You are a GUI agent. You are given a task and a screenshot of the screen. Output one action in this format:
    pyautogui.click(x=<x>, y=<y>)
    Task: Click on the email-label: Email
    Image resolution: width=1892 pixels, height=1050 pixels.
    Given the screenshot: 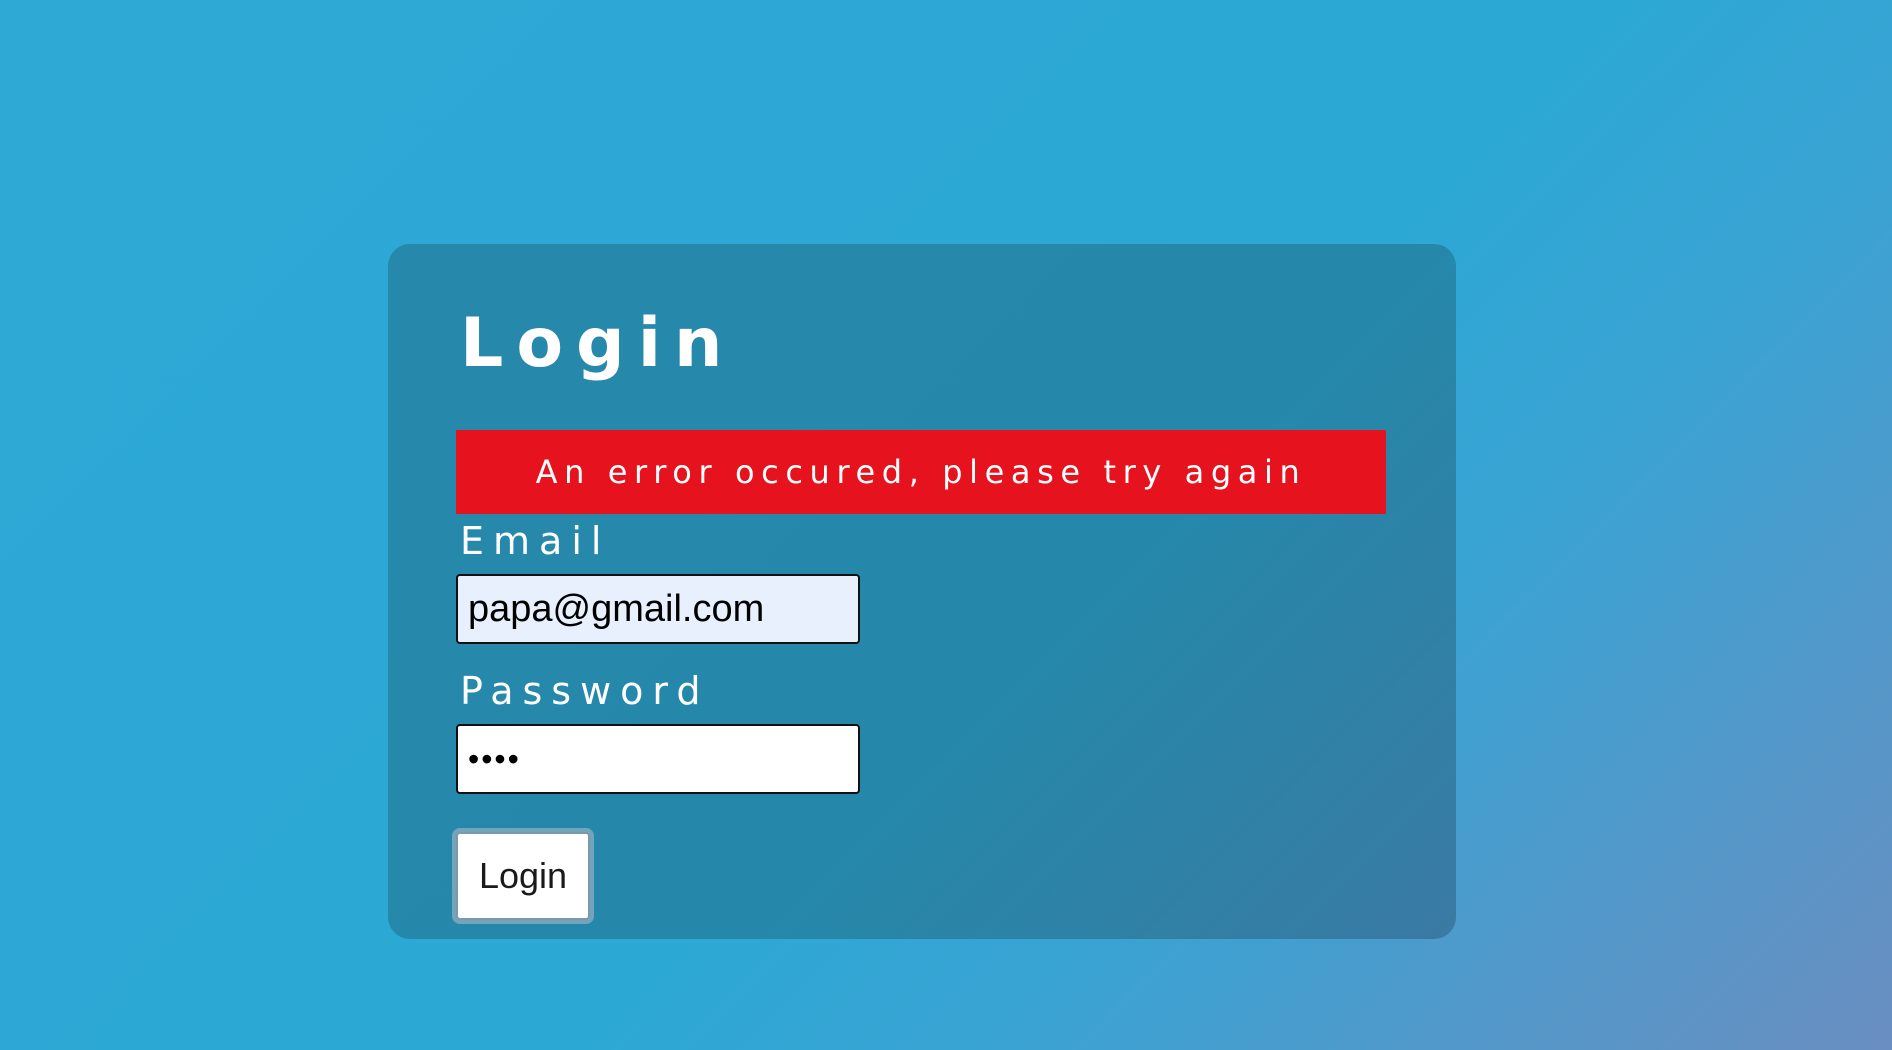 What is the action you would take?
    pyautogui.click(x=535, y=541)
    